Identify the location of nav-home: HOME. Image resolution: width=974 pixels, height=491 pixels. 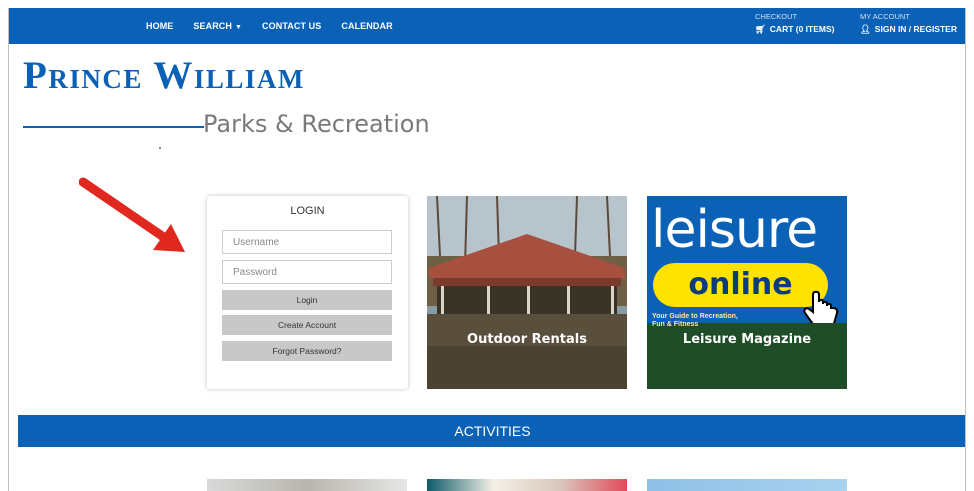
(159, 26).